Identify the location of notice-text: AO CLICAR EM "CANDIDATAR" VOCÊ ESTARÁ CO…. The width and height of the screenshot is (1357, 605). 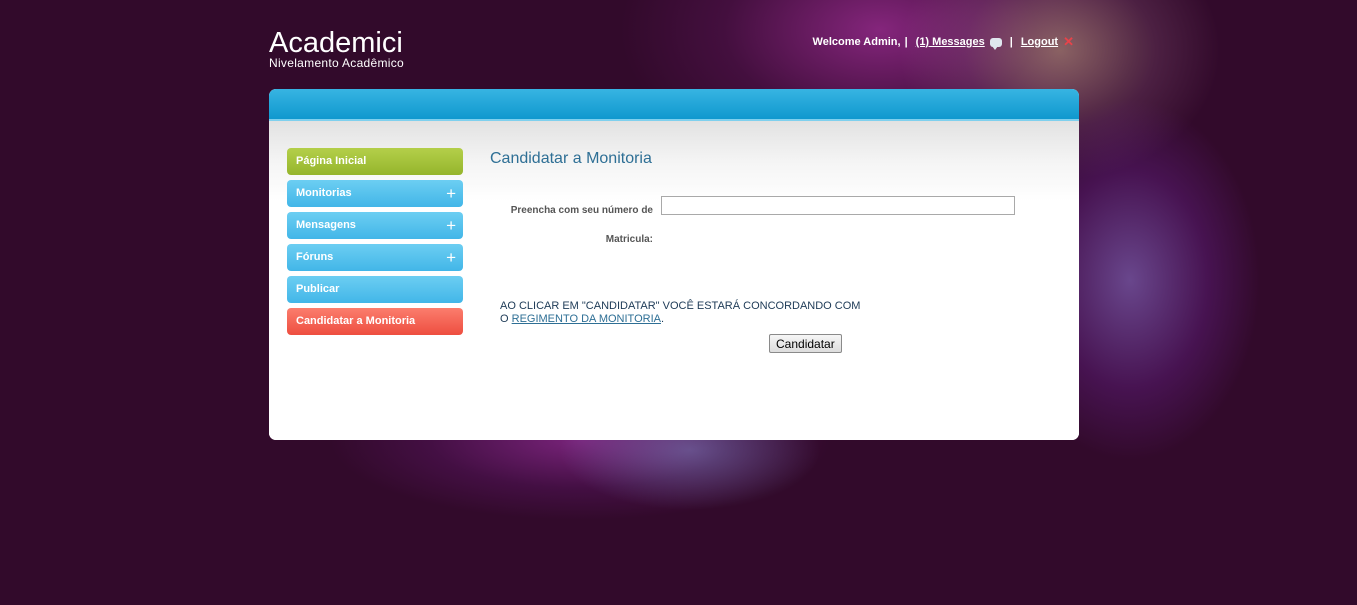
(680, 306).